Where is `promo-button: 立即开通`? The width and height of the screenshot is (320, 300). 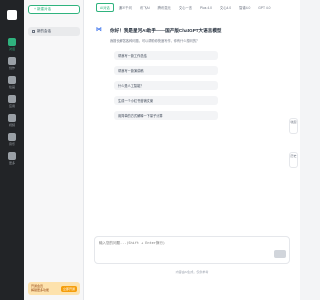
promo-button: 立即开通 is located at coordinates (68, 288).